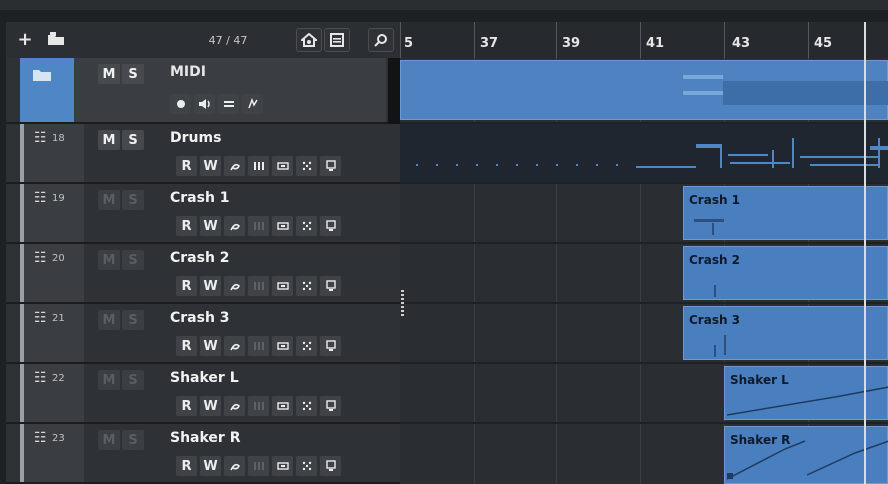  What do you see at coordinates (644, 90) in the screenshot?
I see `folder-part` at bounding box center [644, 90].